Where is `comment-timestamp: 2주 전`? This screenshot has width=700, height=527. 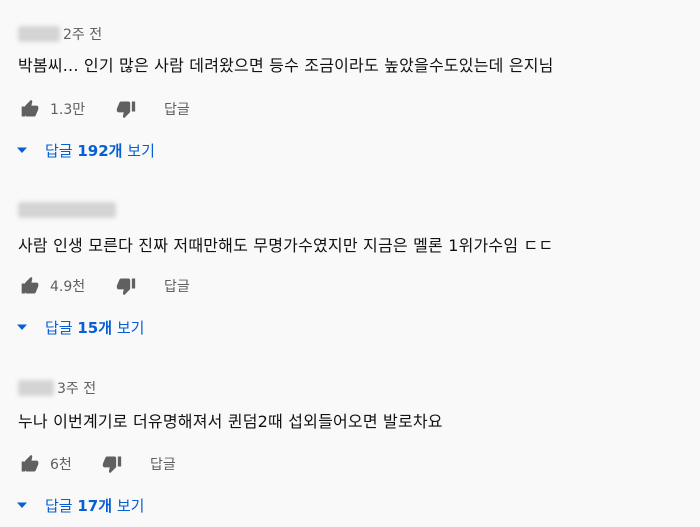 comment-timestamp: 2주 전 is located at coordinates (82, 34).